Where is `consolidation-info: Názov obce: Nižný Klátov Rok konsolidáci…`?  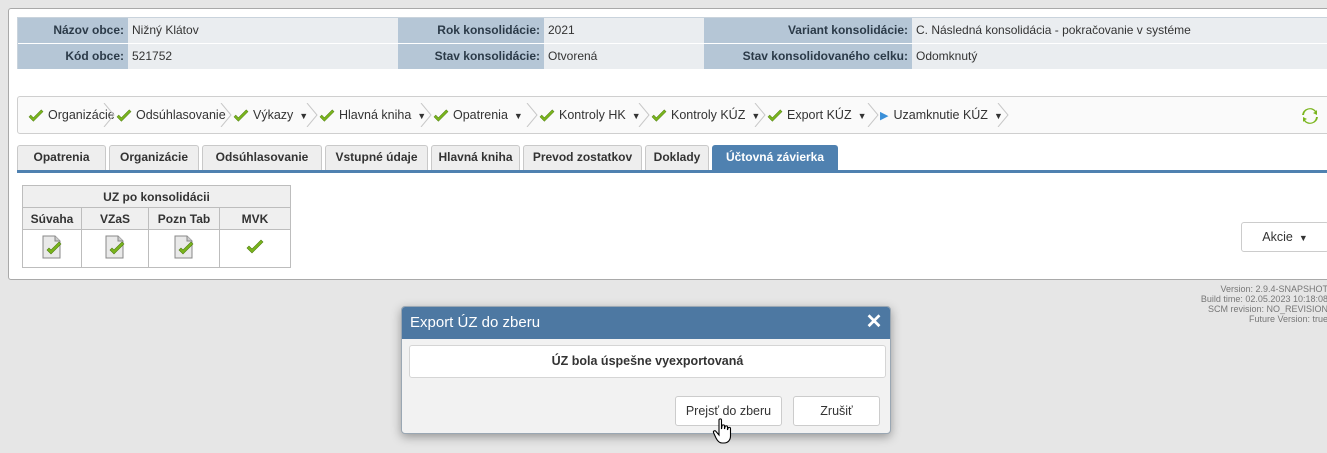 consolidation-info: Názov obce: Nižný Klátov Rok konsolidáci… is located at coordinates (672, 43).